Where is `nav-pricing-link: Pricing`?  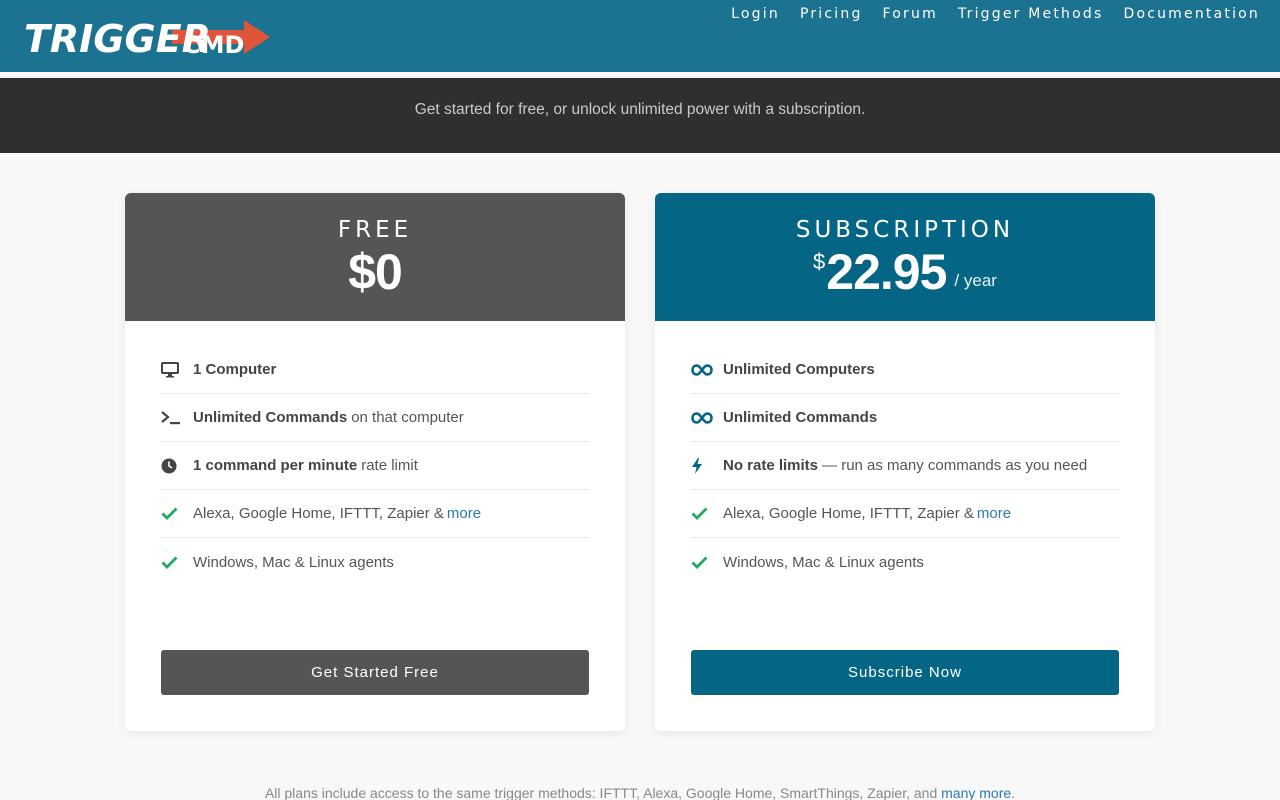
nav-pricing-link: Pricing is located at coordinates (831, 14).